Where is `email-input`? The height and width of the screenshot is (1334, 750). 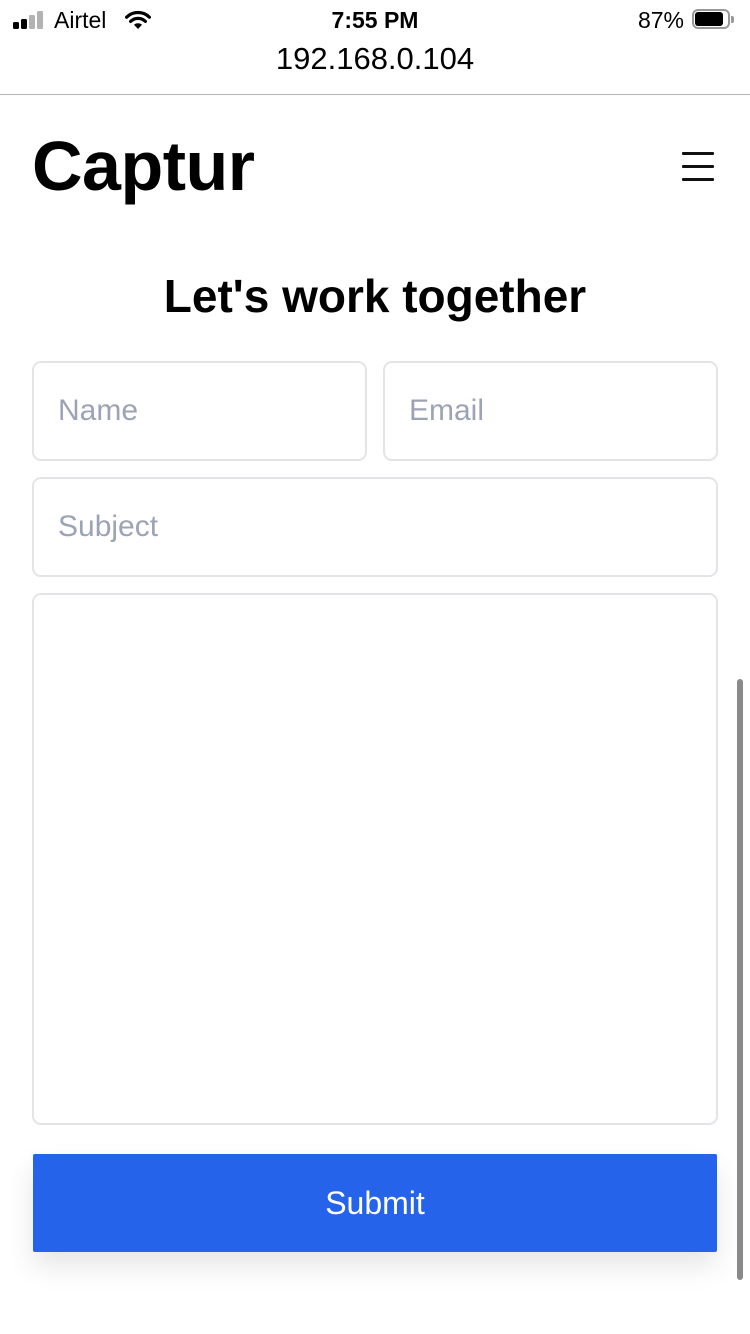 email-input is located at coordinates (550, 411).